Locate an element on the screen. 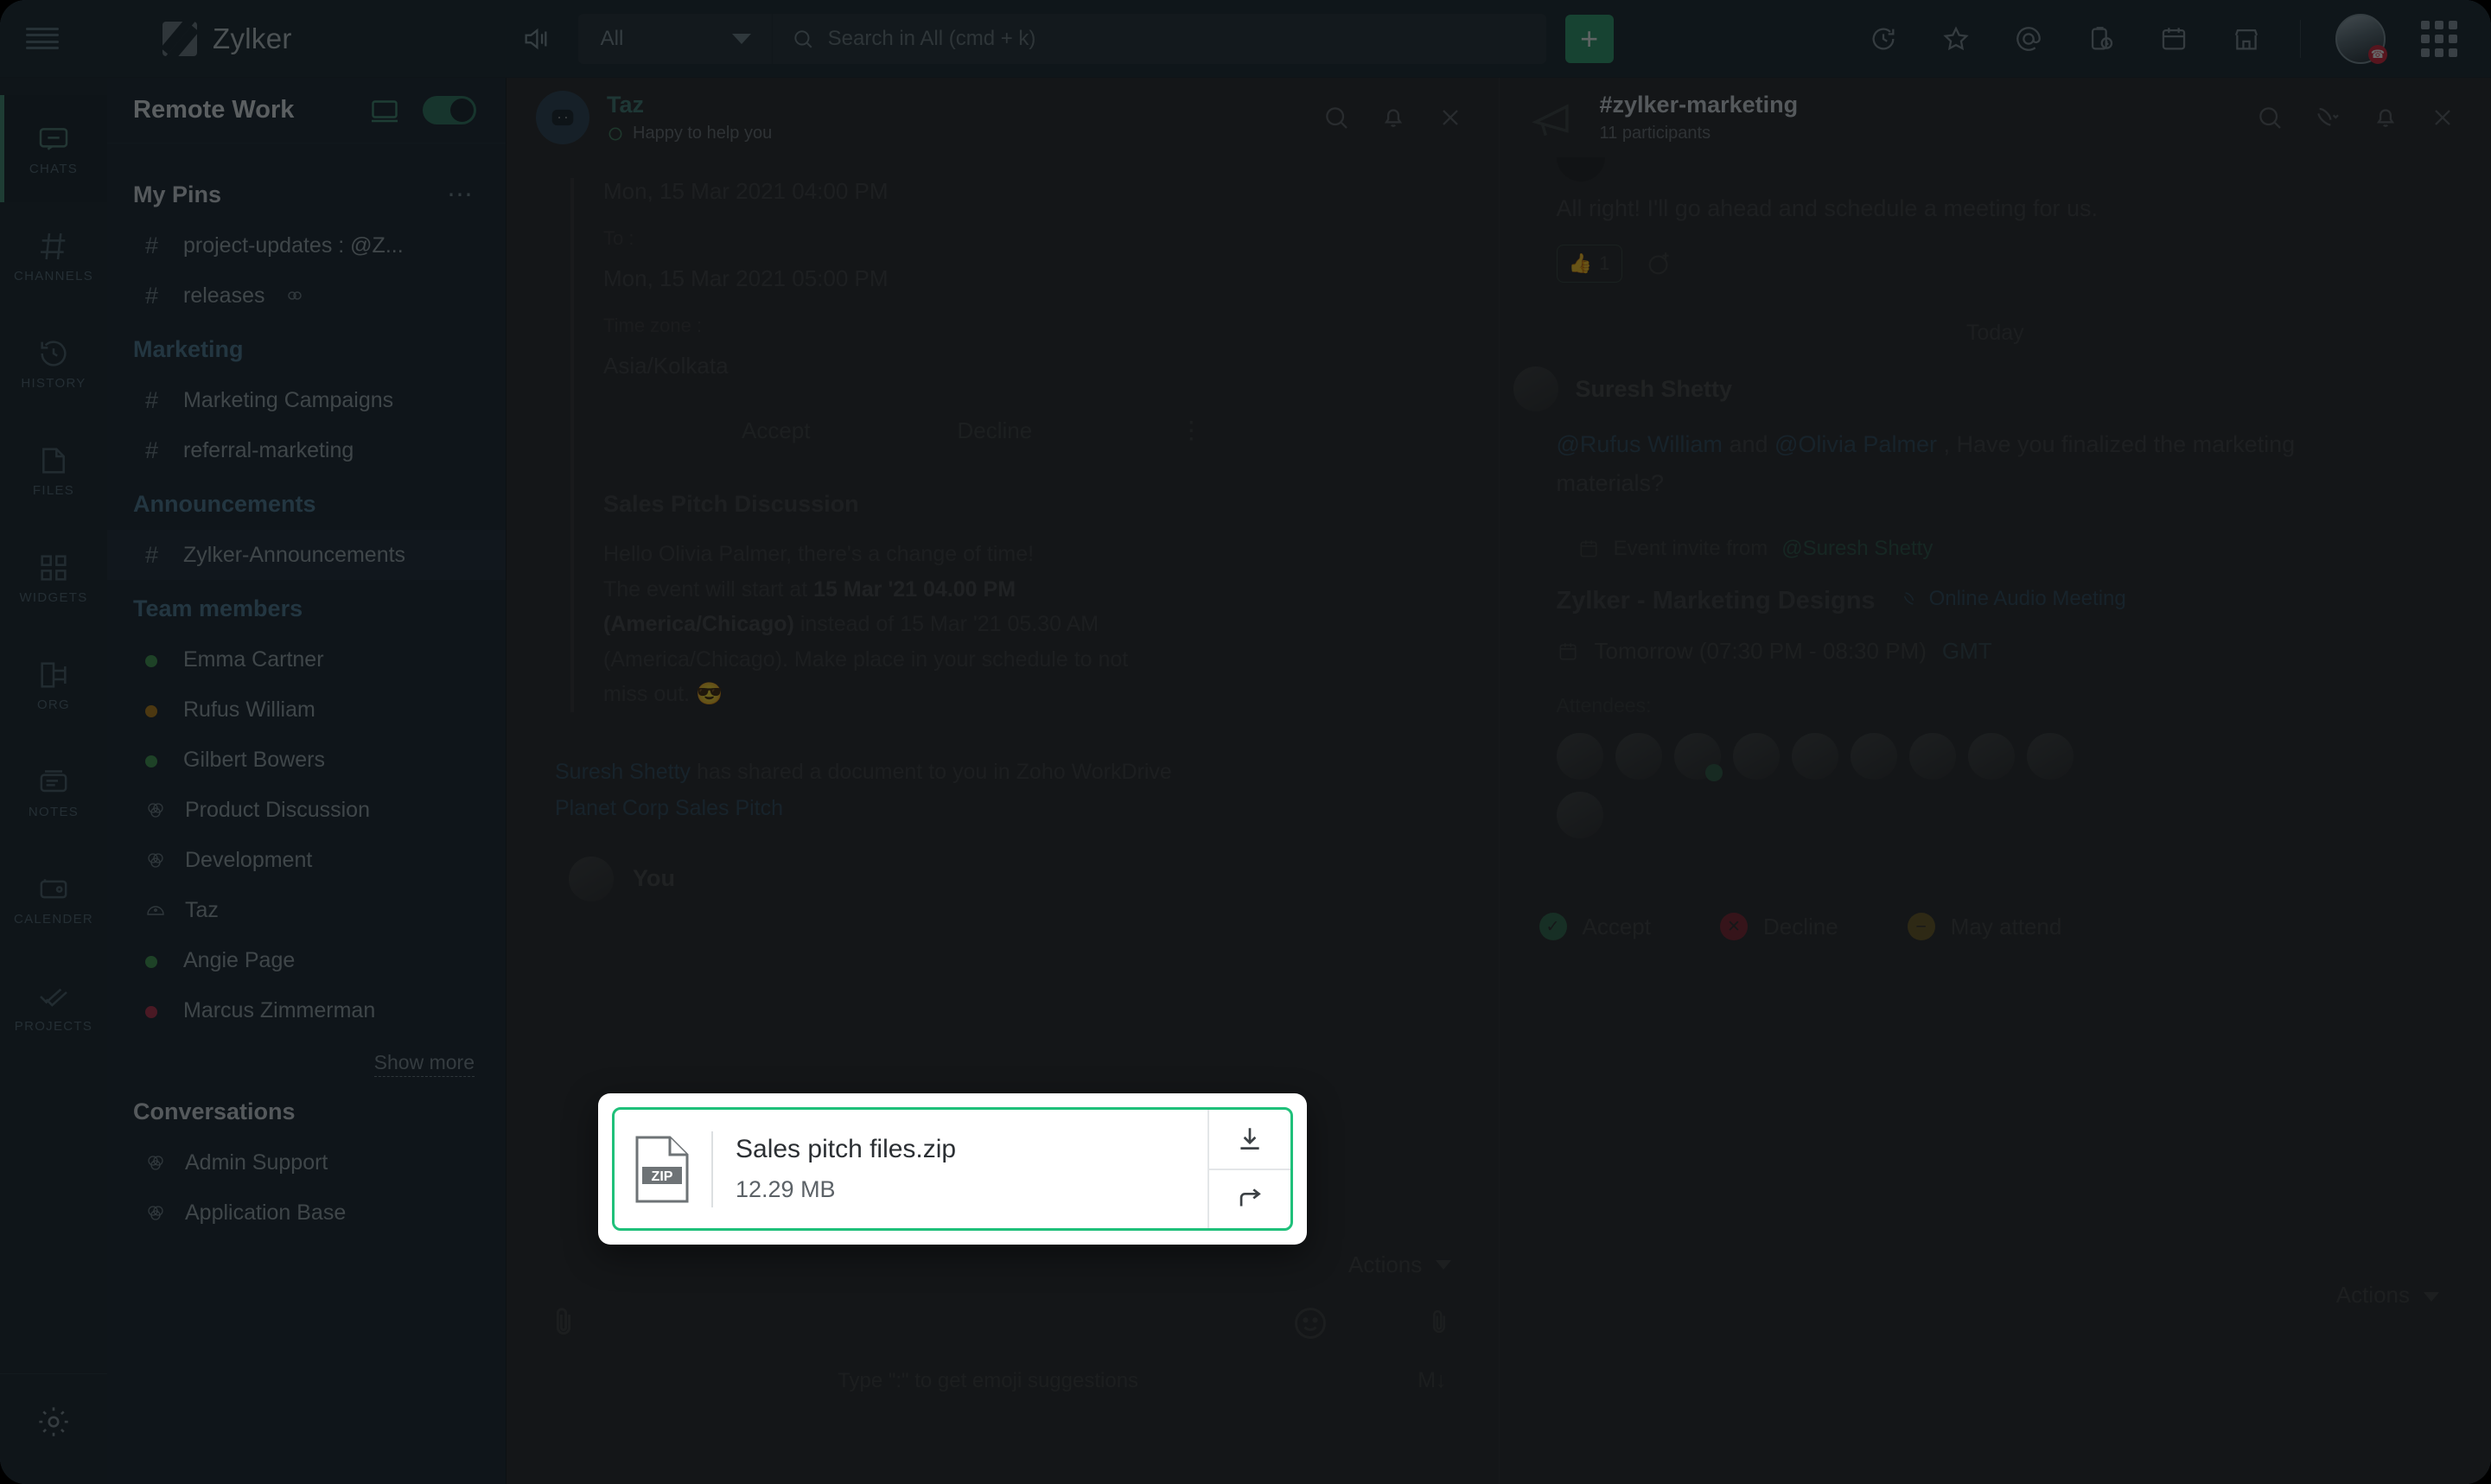 The image size is (2491, 1484). sidebar-item-zylker-announcements: # Zylker-Announcements is located at coordinates (306, 555).